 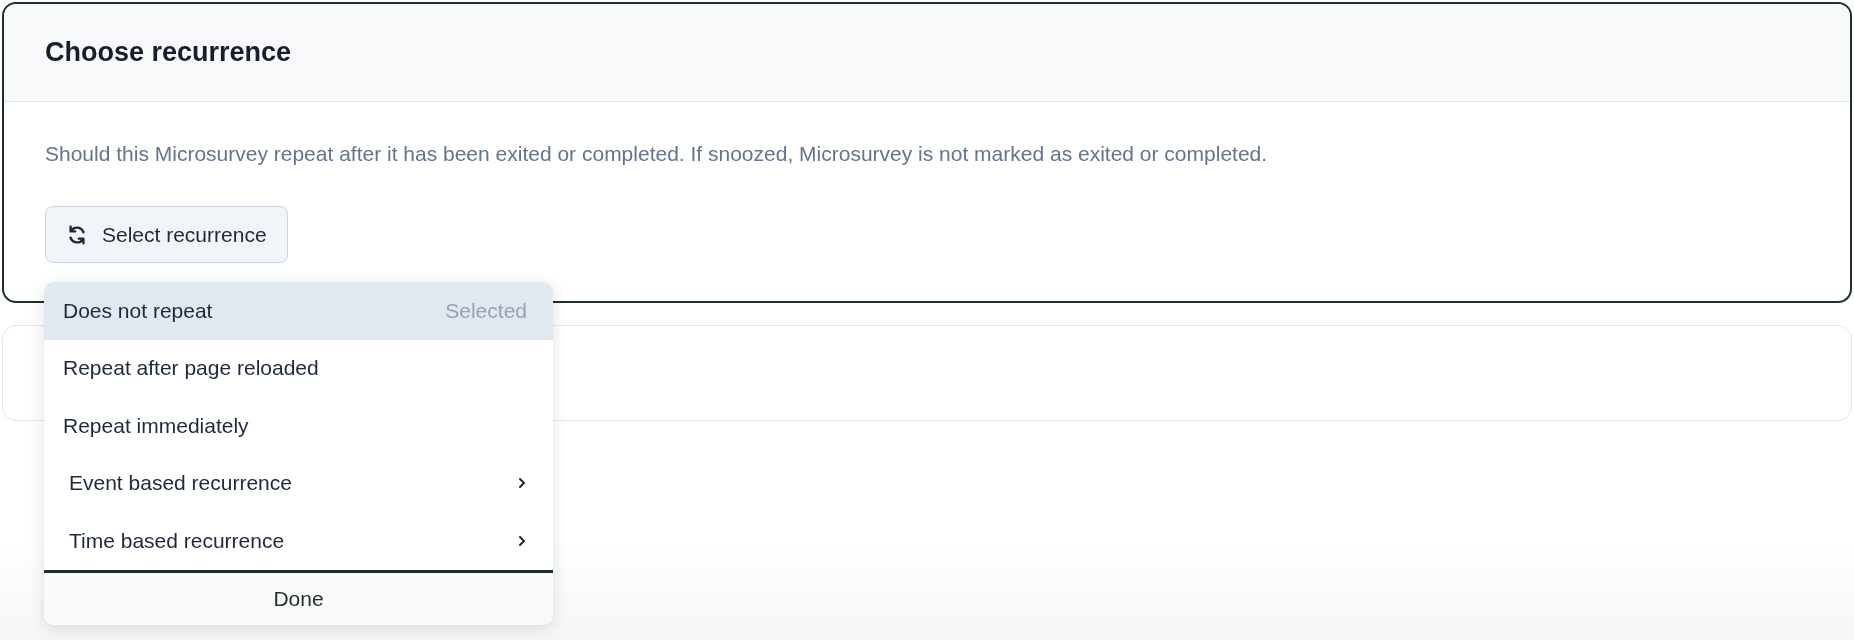 What do you see at coordinates (168, 52) in the screenshot?
I see `card-title: Choose recurrence` at bounding box center [168, 52].